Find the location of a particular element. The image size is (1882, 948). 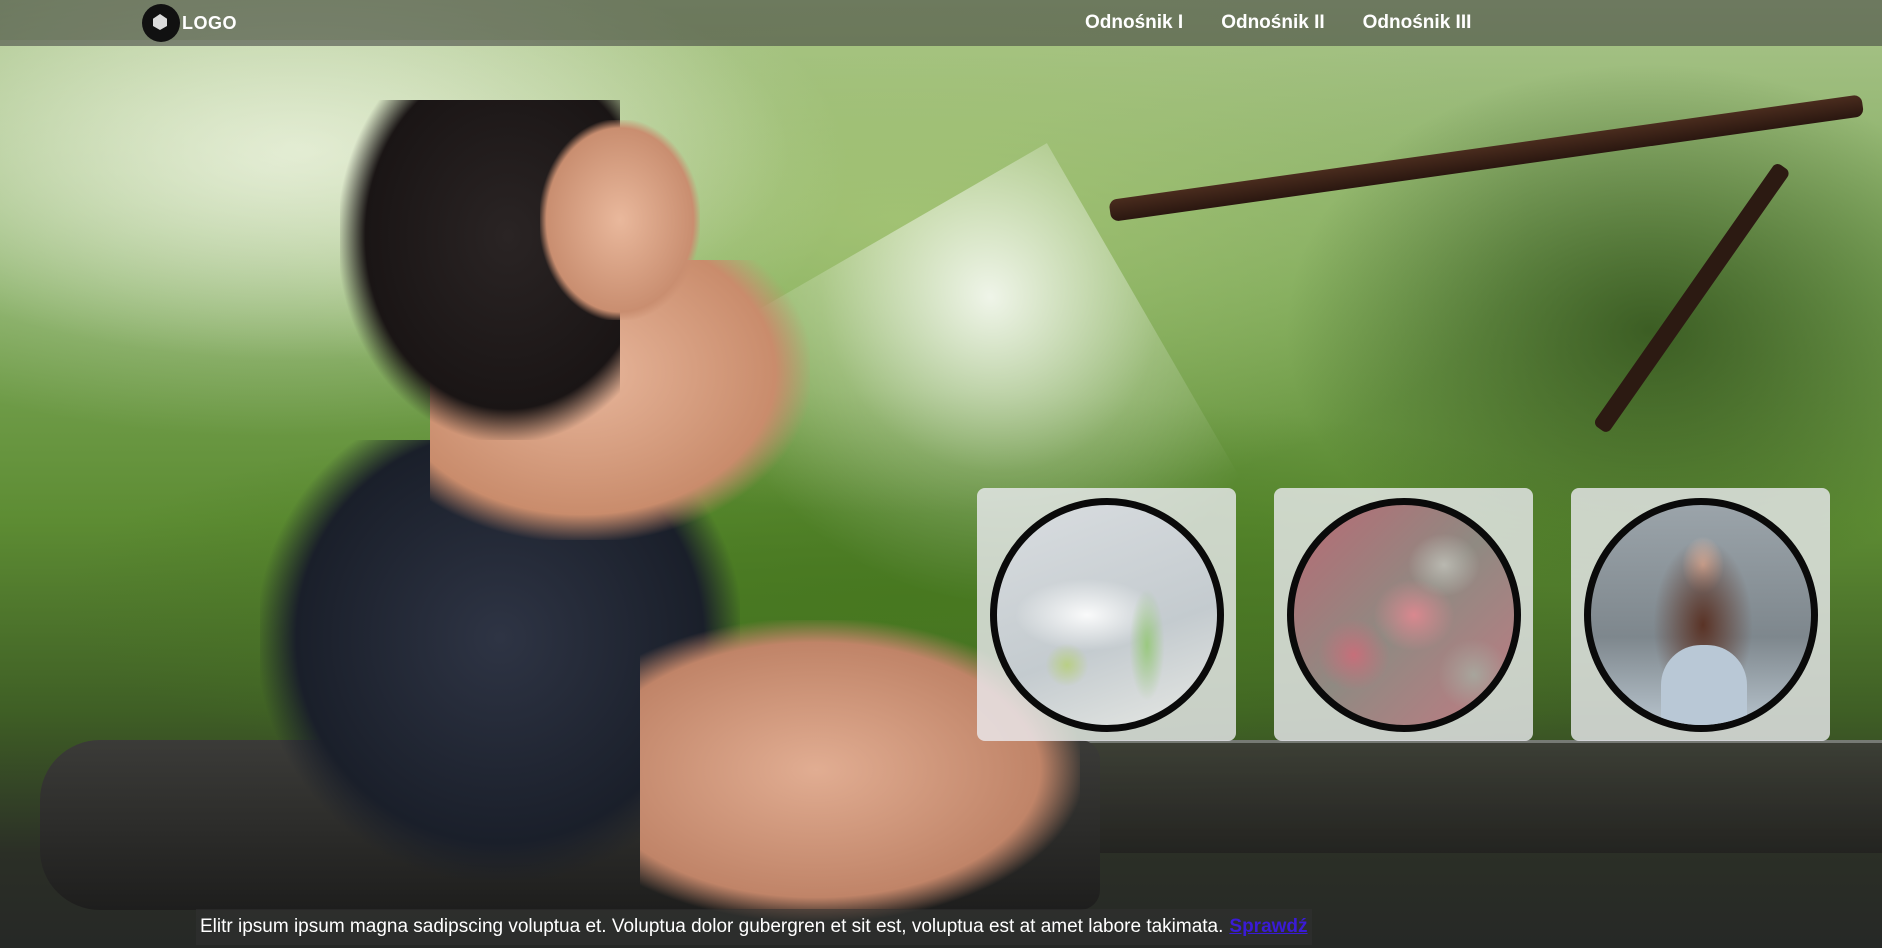

portrait-image is located at coordinates (1700, 614).